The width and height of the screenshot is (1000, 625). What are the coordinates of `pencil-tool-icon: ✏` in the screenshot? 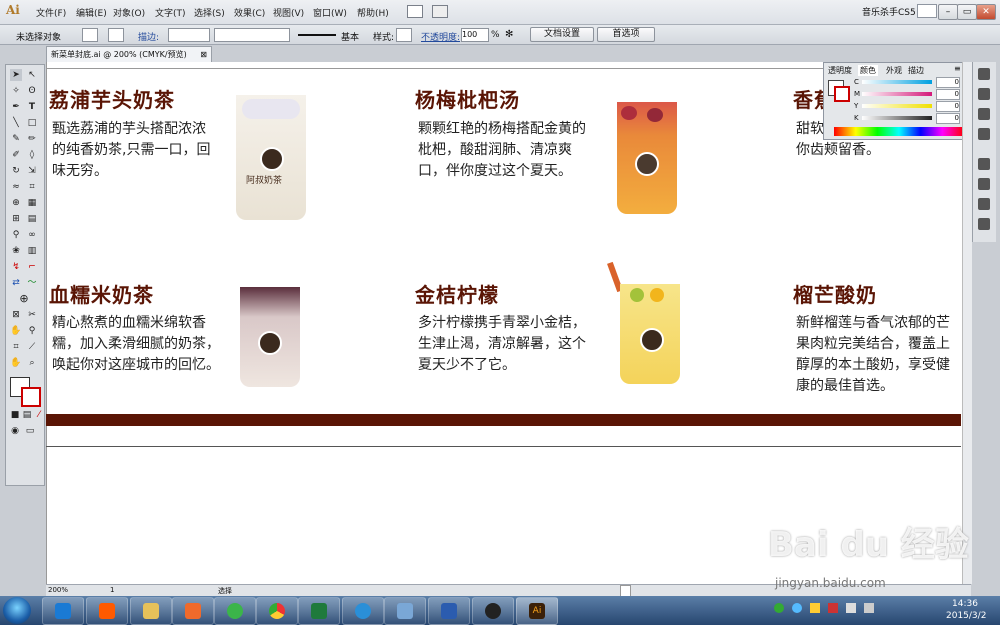 It's located at (32, 139).